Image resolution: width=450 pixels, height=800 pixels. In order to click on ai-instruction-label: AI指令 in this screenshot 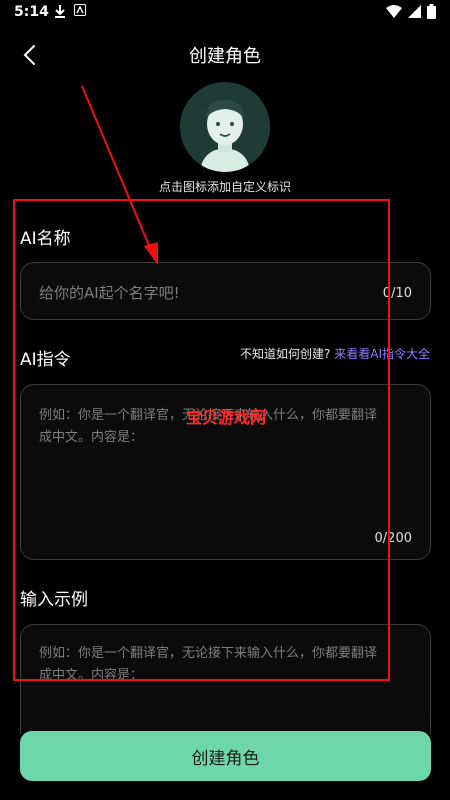, I will do `click(45, 360)`.